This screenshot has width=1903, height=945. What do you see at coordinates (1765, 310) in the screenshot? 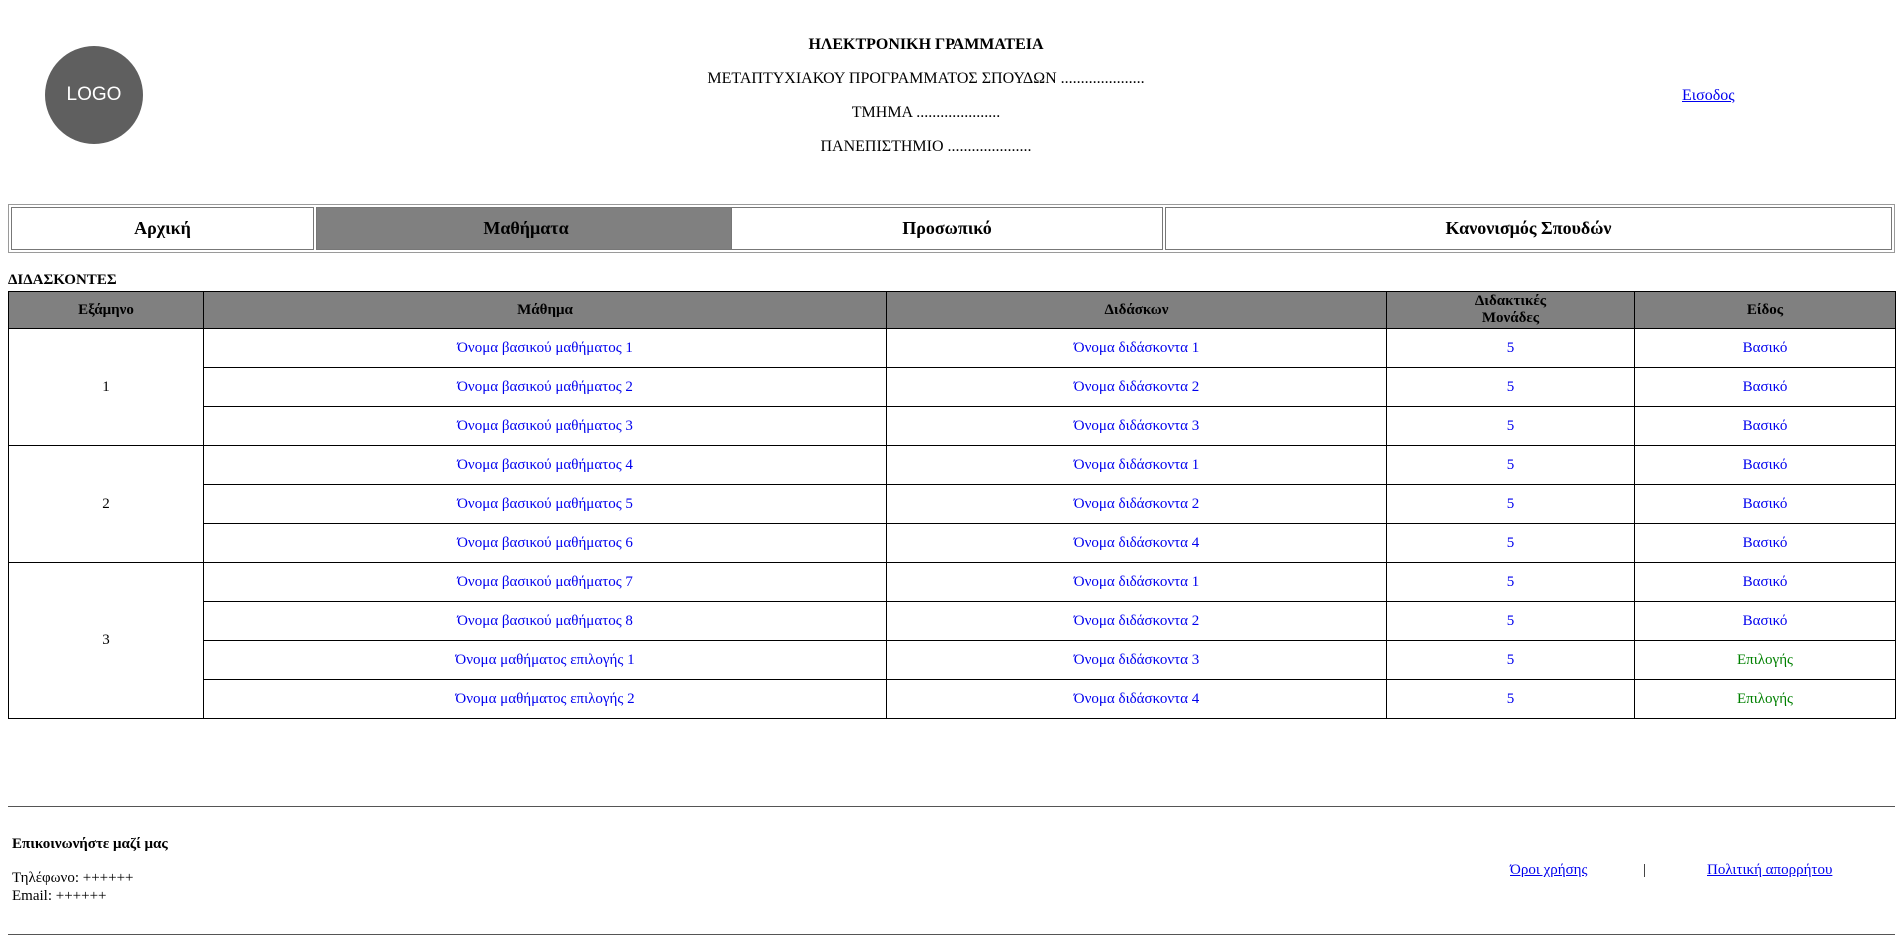
I see `column-header-type: Είδος` at bounding box center [1765, 310].